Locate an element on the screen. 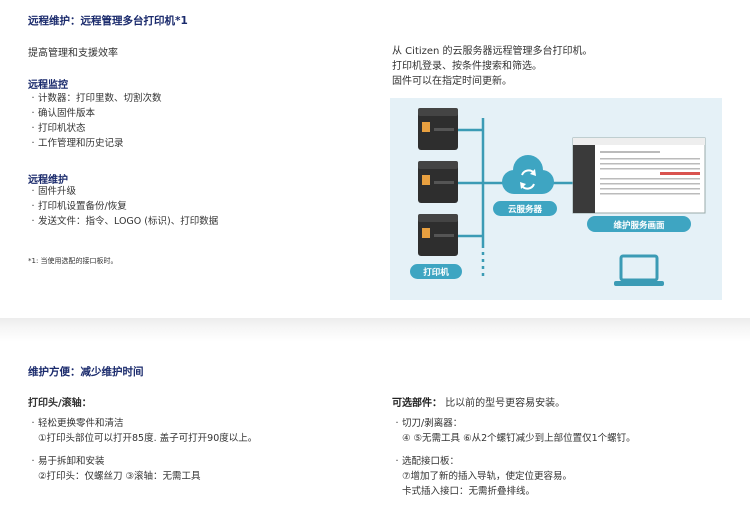 This screenshot has height=508, width=750. list-item: 确认固件版本 is located at coordinates (95, 113).